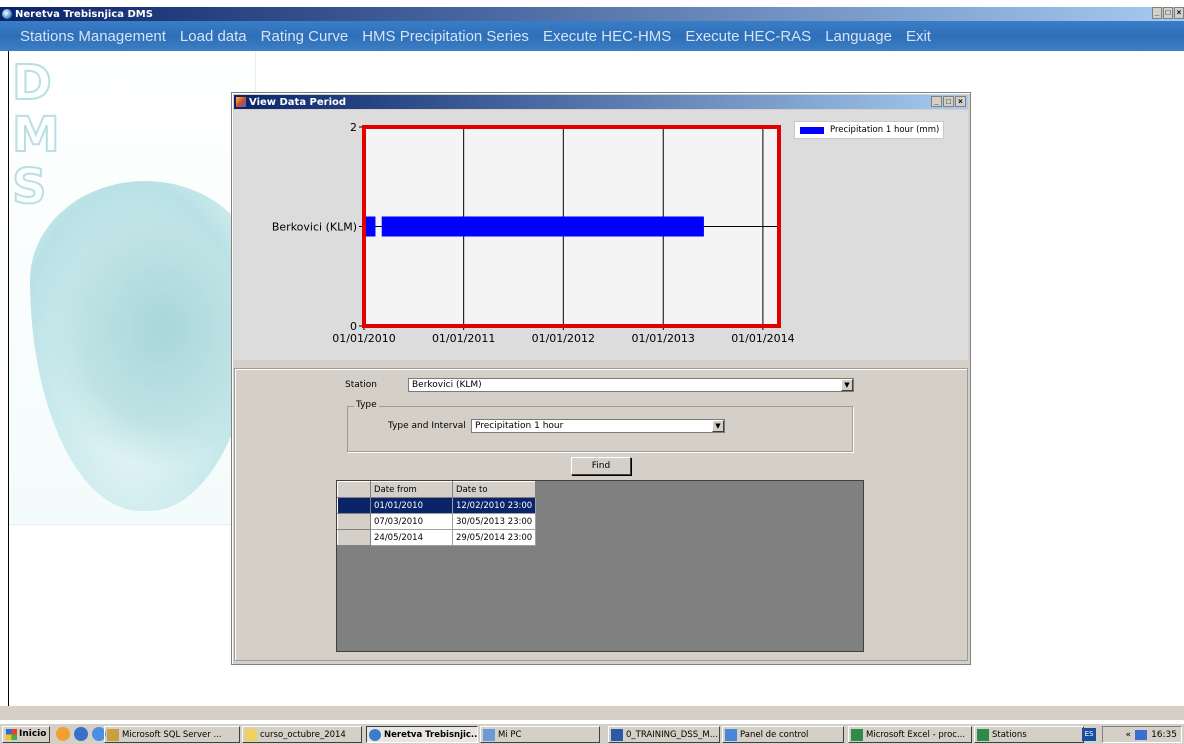 The width and height of the screenshot is (1184, 744). Describe the element at coordinates (445, 36) in the screenshot. I see `menu-hms-precipitation-series: HMS Precipitation Series` at that location.